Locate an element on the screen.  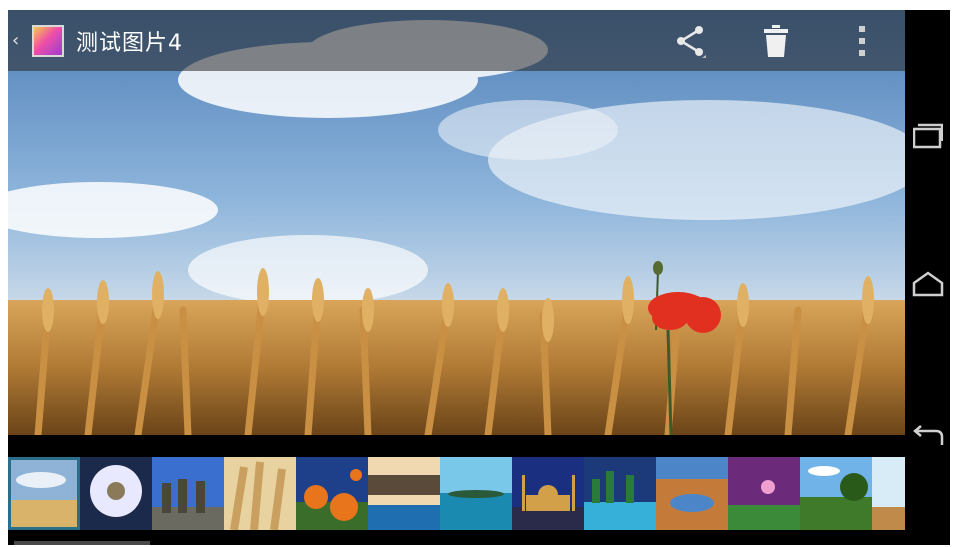
tropical-sea-thumbnail-icon is located at coordinates (476, 493).